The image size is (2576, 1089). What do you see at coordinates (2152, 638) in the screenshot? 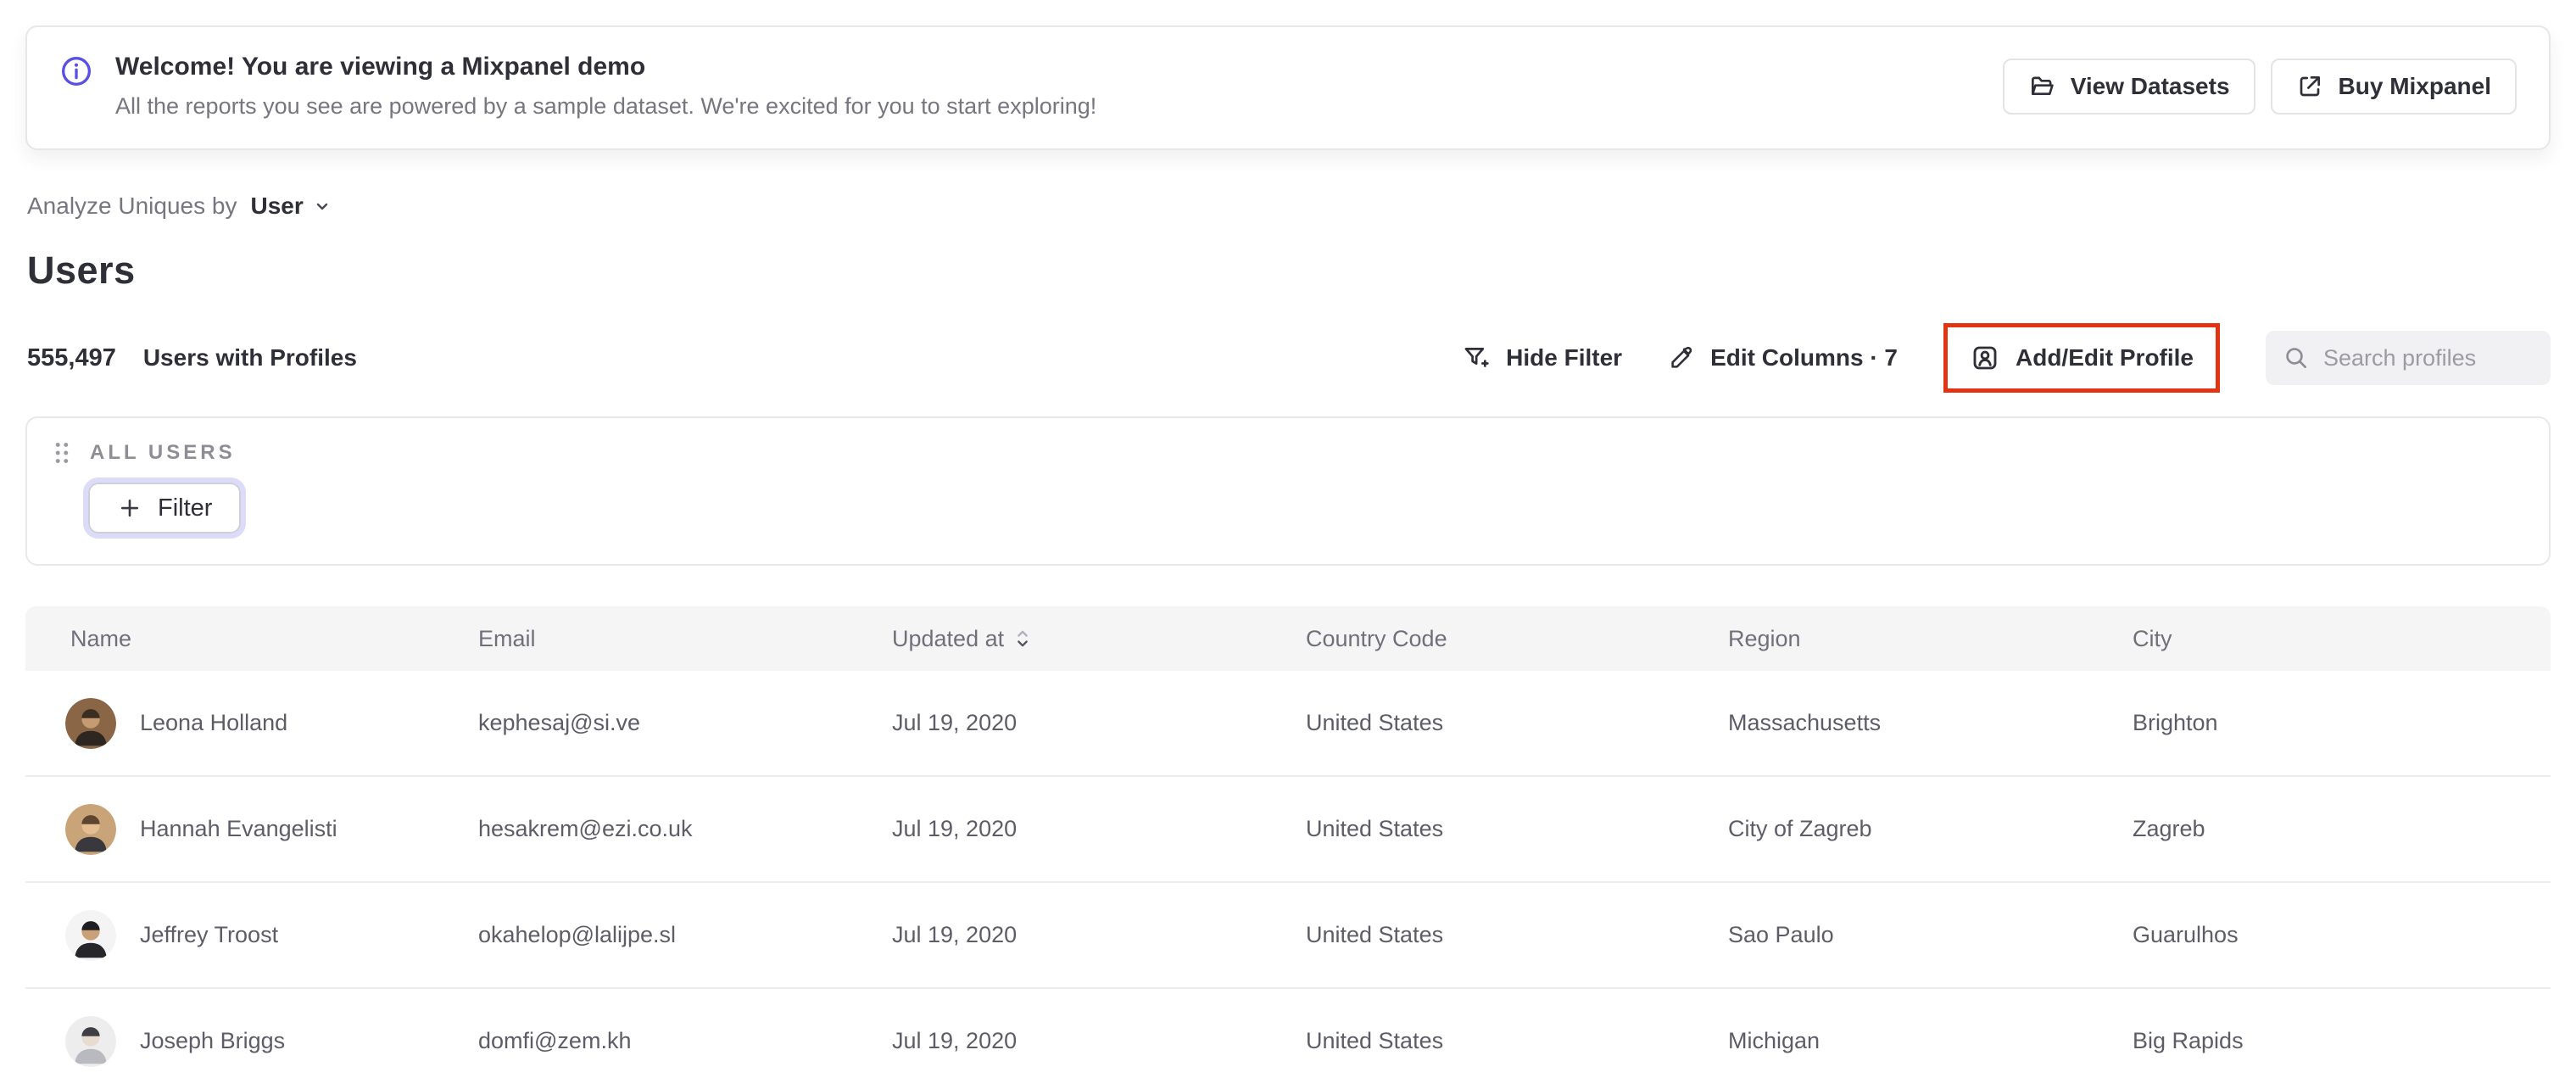
I see `column-header-city: City` at bounding box center [2152, 638].